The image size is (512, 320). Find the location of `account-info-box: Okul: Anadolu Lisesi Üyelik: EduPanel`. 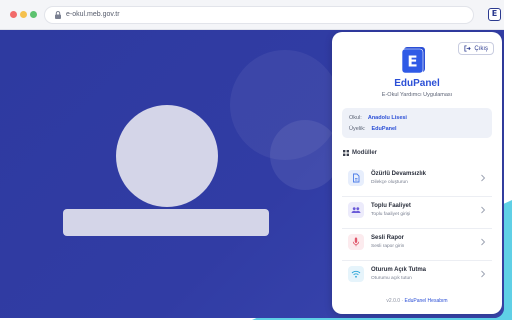

account-info-box: Okul: Anadolu Lisesi Üyelik: EduPanel is located at coordinates (417, 123).